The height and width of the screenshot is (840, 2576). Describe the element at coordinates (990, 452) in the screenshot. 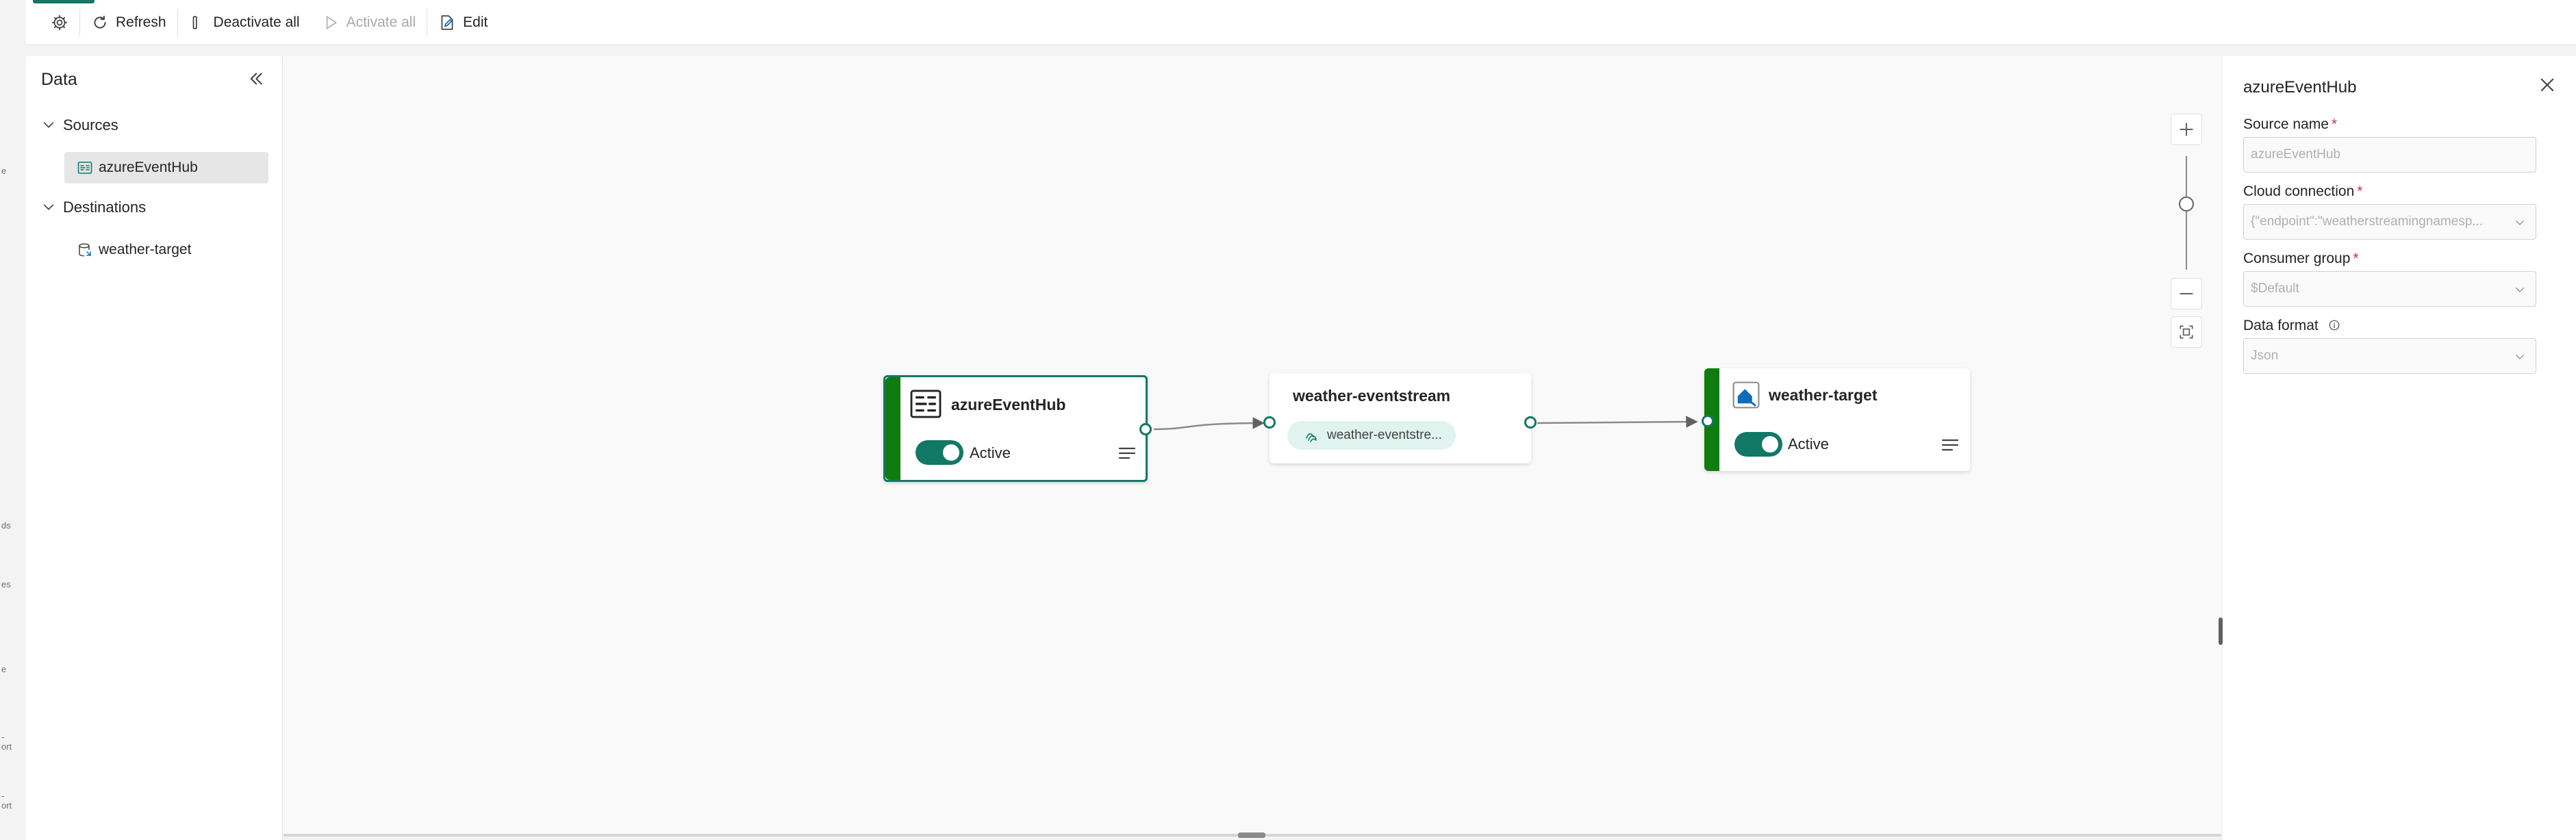

I see `source-status-label: Active` at that location.